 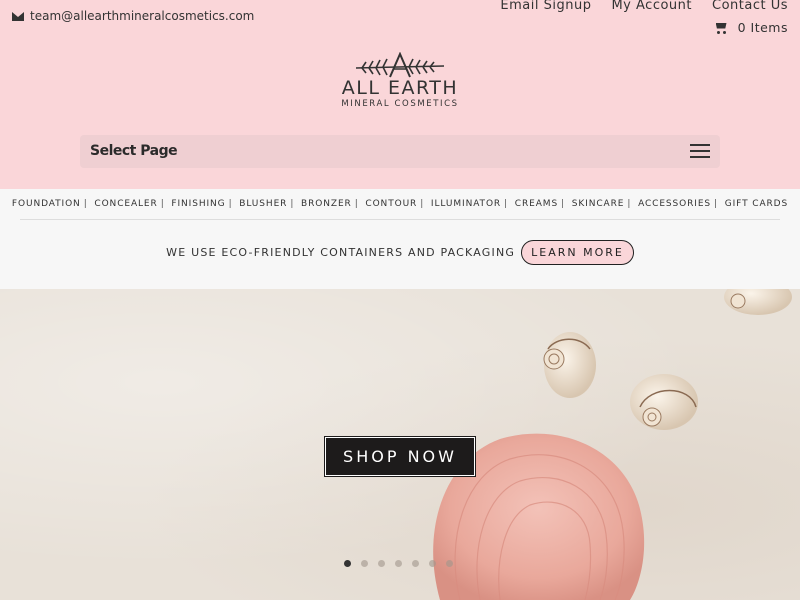 I want to click on slider-pagination, so click(x=398, y=563).